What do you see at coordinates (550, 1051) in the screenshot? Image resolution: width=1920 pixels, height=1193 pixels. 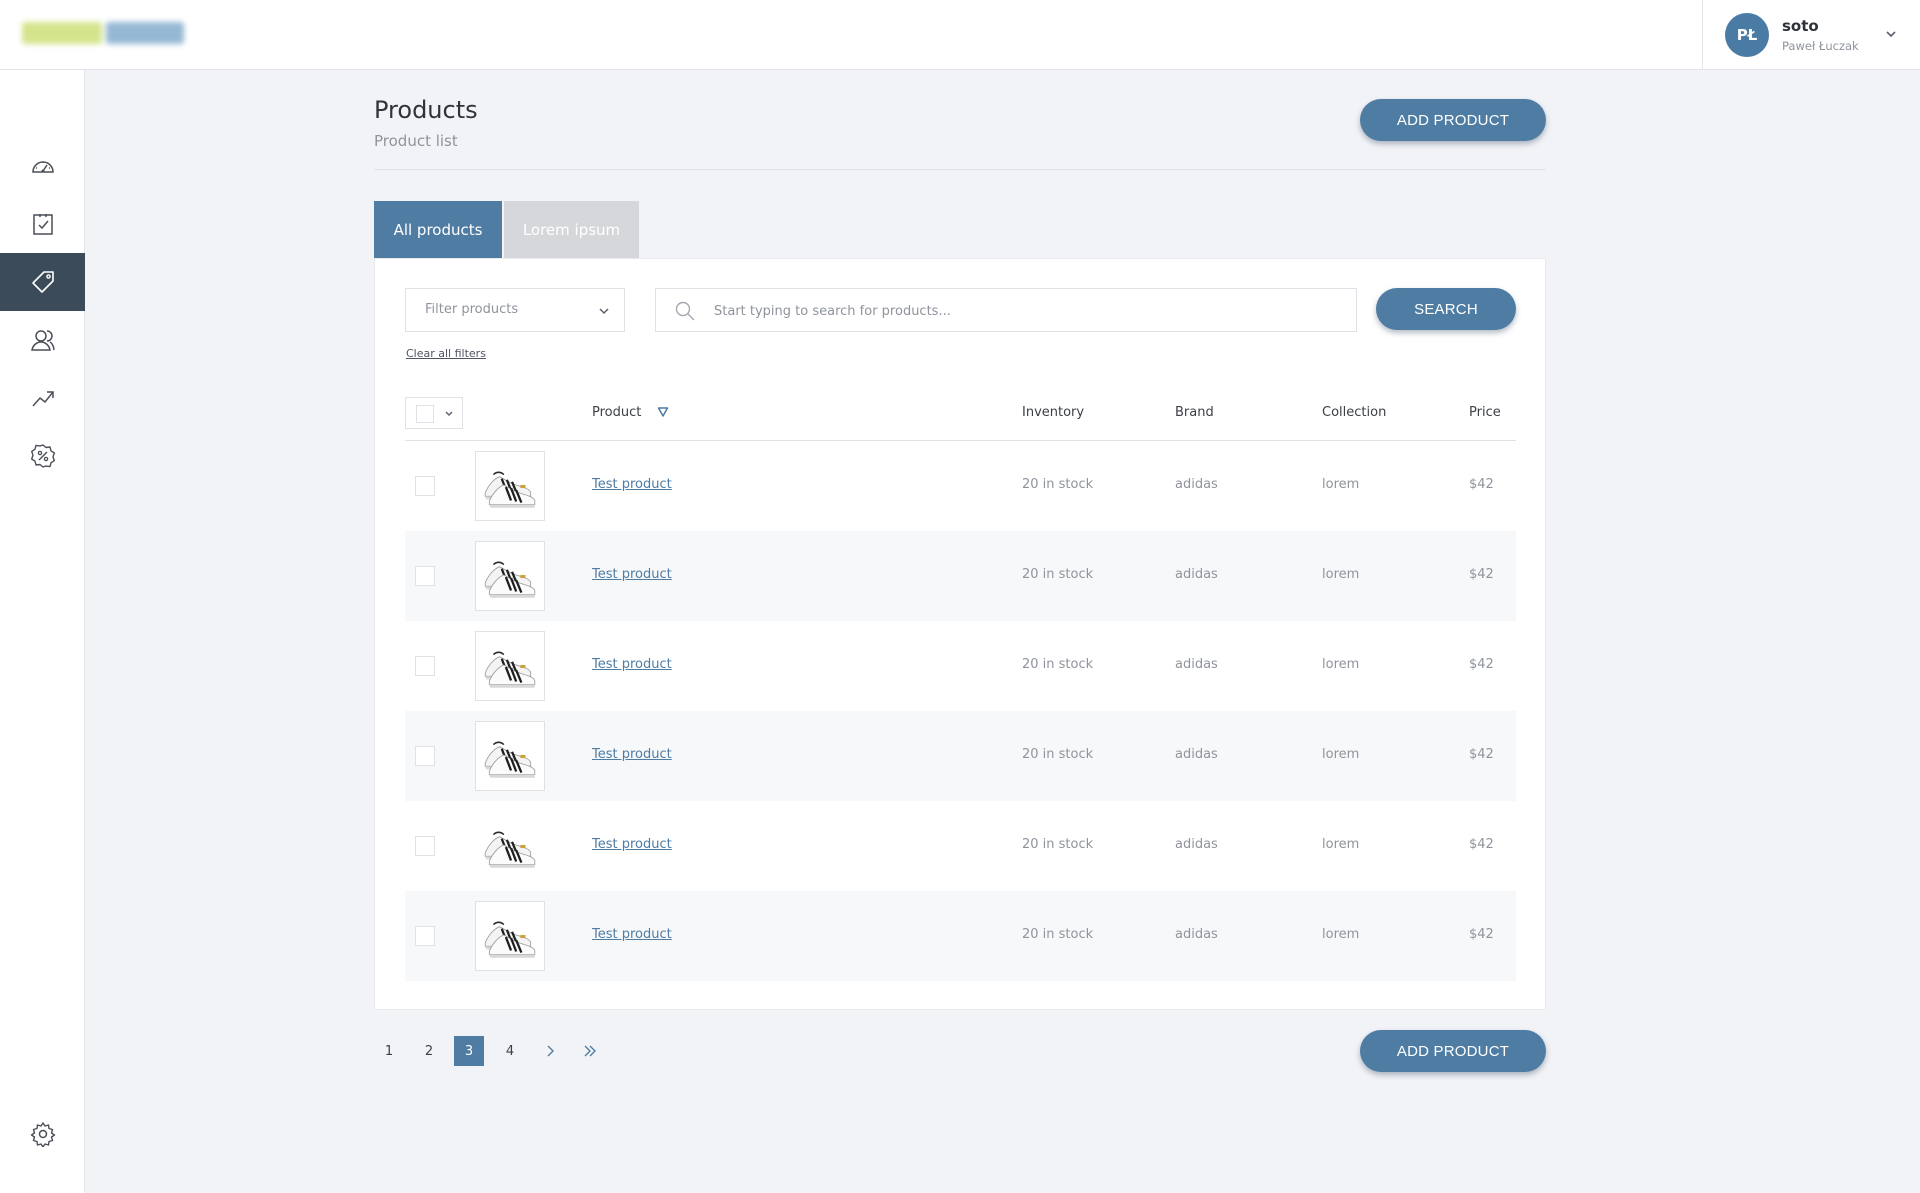 I see `next-page-button` at bounding box center [550, 1051].